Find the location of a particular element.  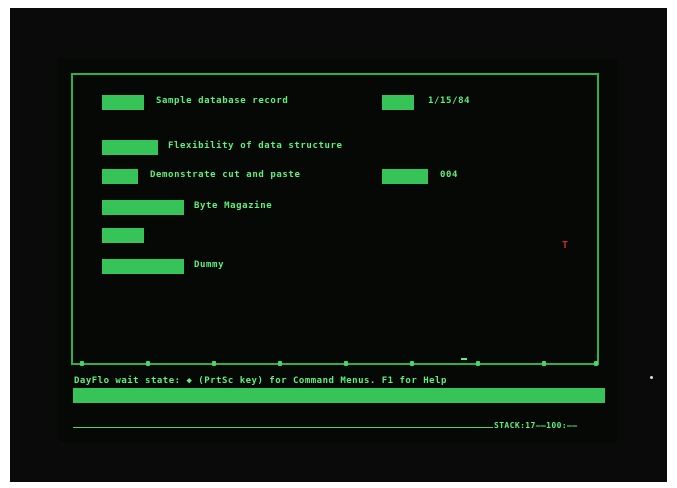

record-field4-label: Byte Magazine is located at coordinates (233, 206).